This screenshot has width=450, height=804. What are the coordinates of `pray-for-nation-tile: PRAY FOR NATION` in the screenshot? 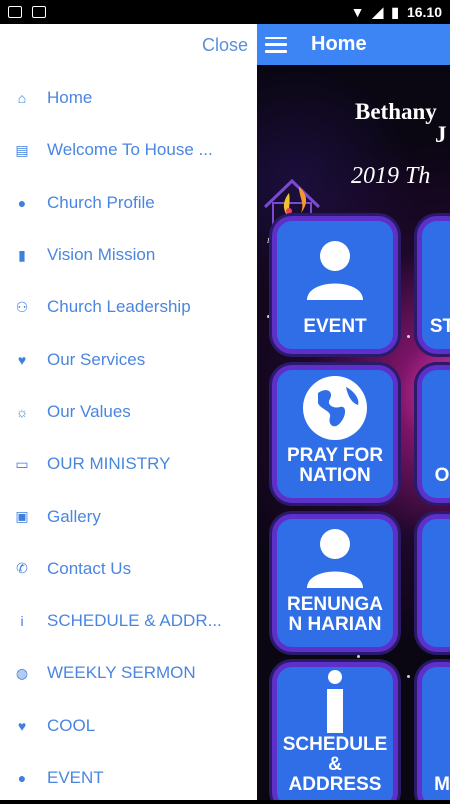 It's located at (335, 434).